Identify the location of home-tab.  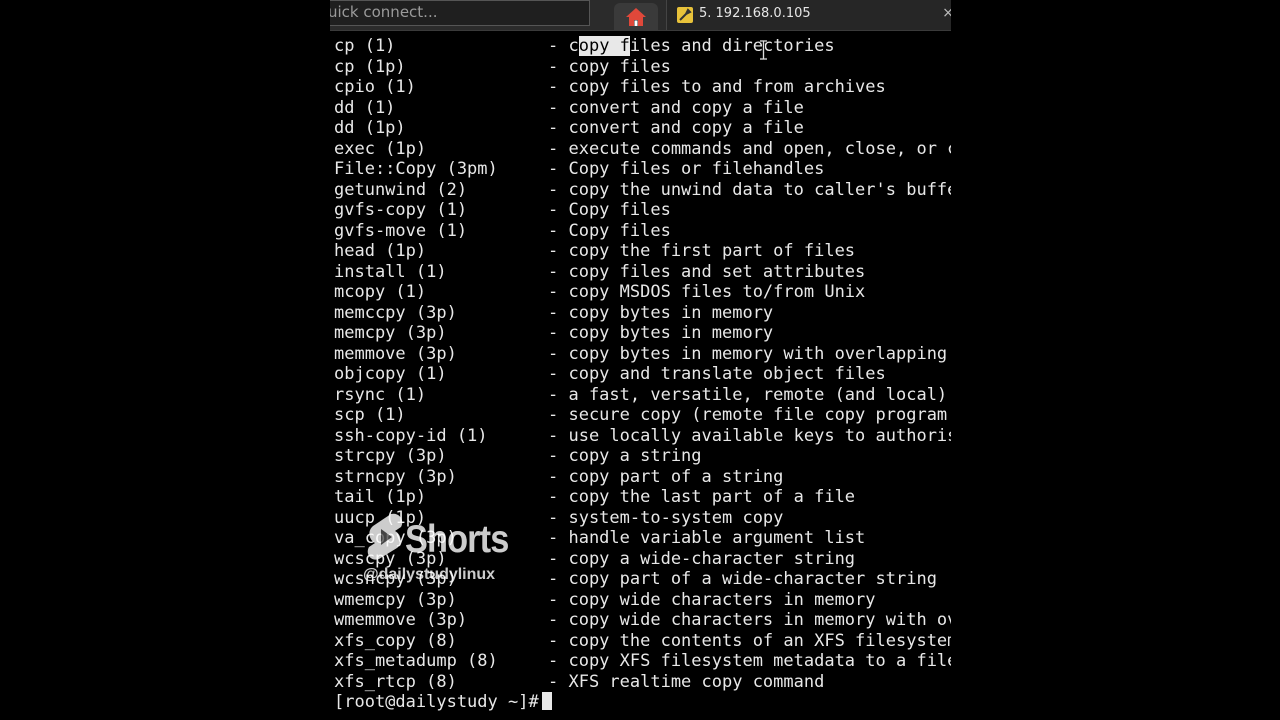
(636, 16).